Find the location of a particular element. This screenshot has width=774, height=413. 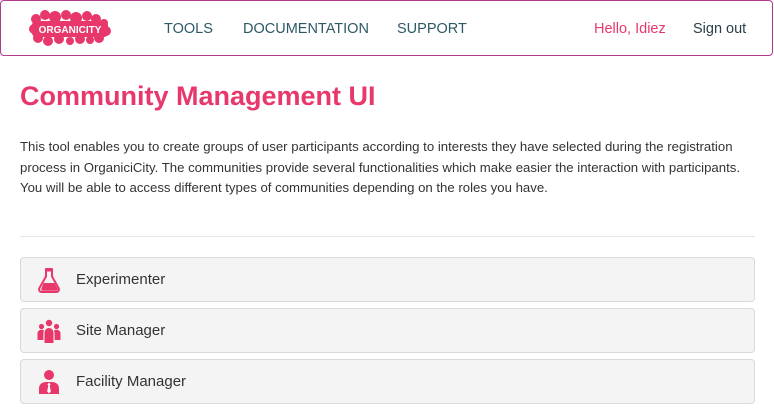

logo-text: ORGANICITY is located at coordinates (70, 30).